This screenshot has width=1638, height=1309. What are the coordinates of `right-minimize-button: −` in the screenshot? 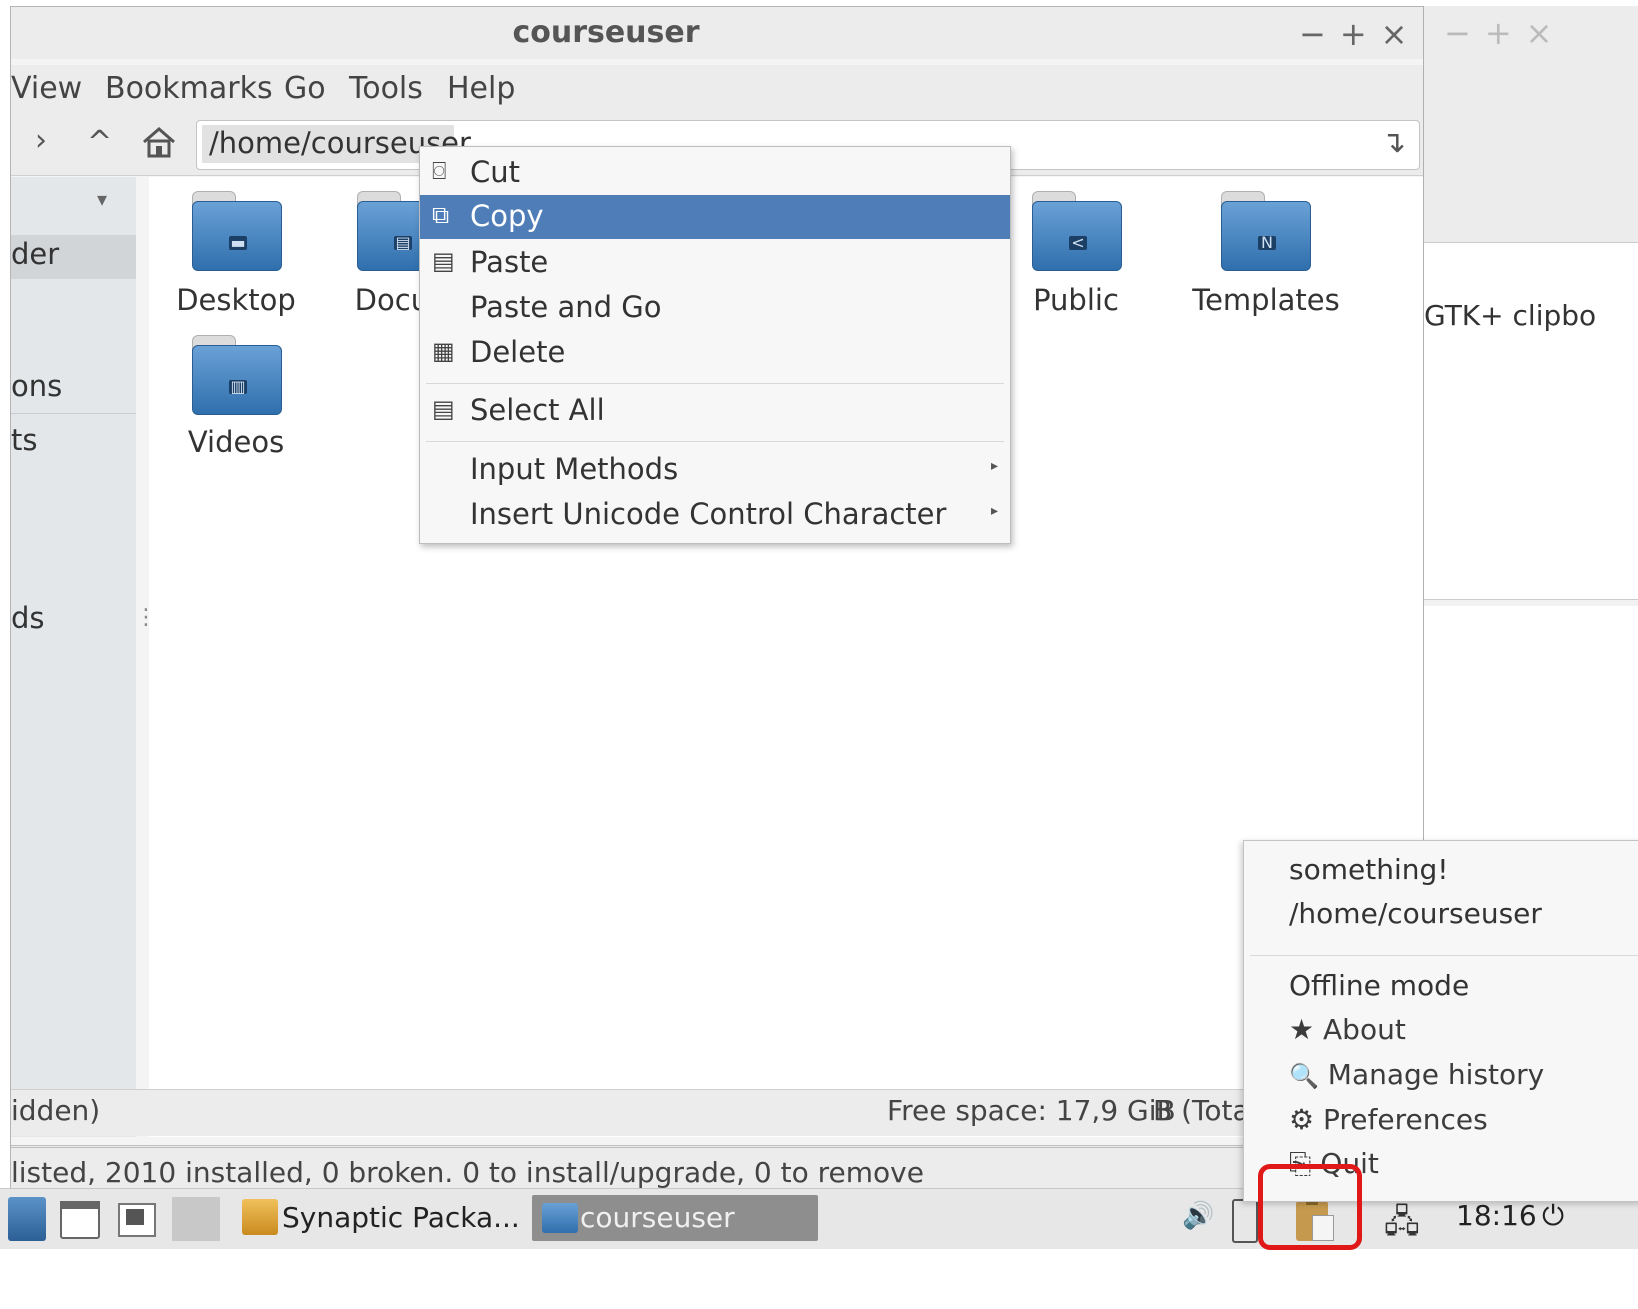 It's located at (1464, 33).